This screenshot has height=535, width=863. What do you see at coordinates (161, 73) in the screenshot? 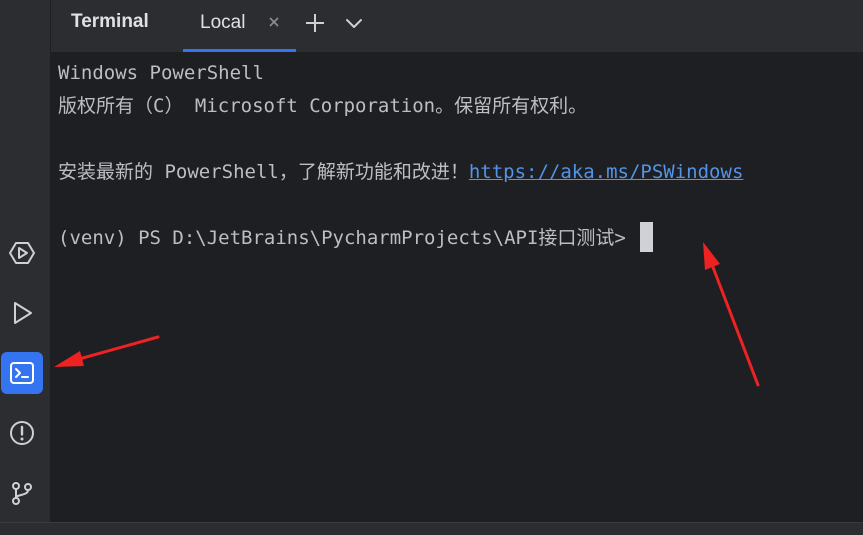
I see `terminal-line: Windows PowerShell` at bounding box center [161, 73].